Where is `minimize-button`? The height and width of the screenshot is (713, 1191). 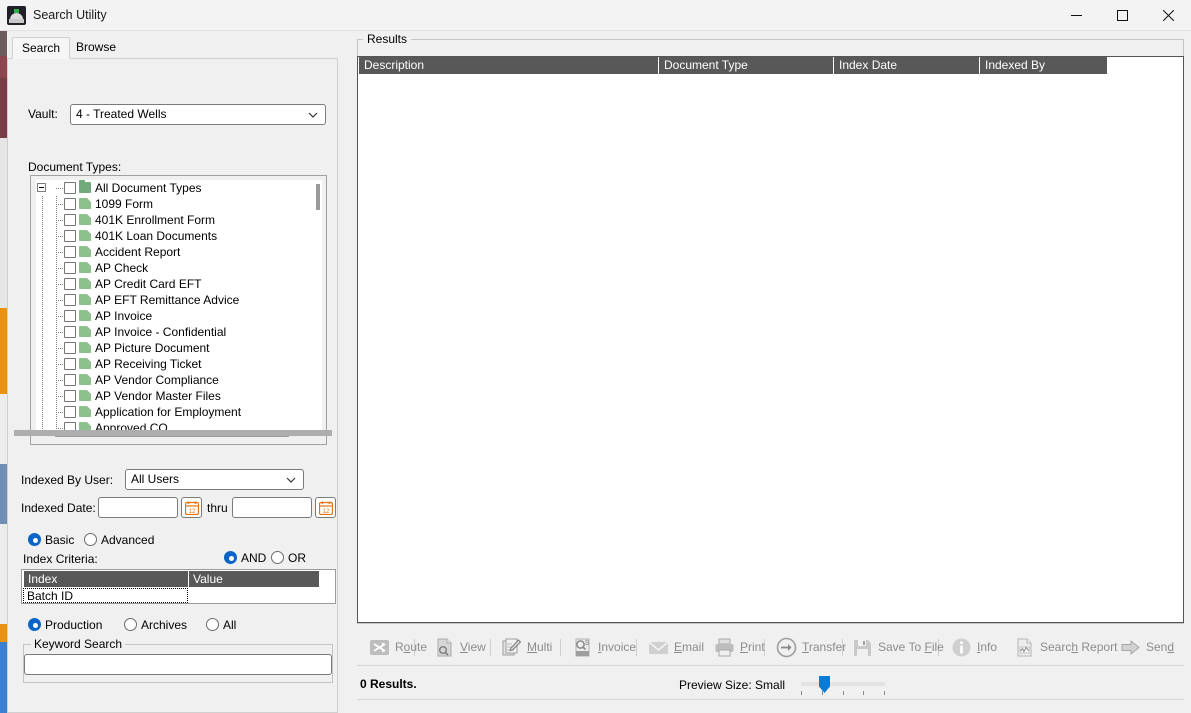 minimize-button is located at coordinates (1076, 15).